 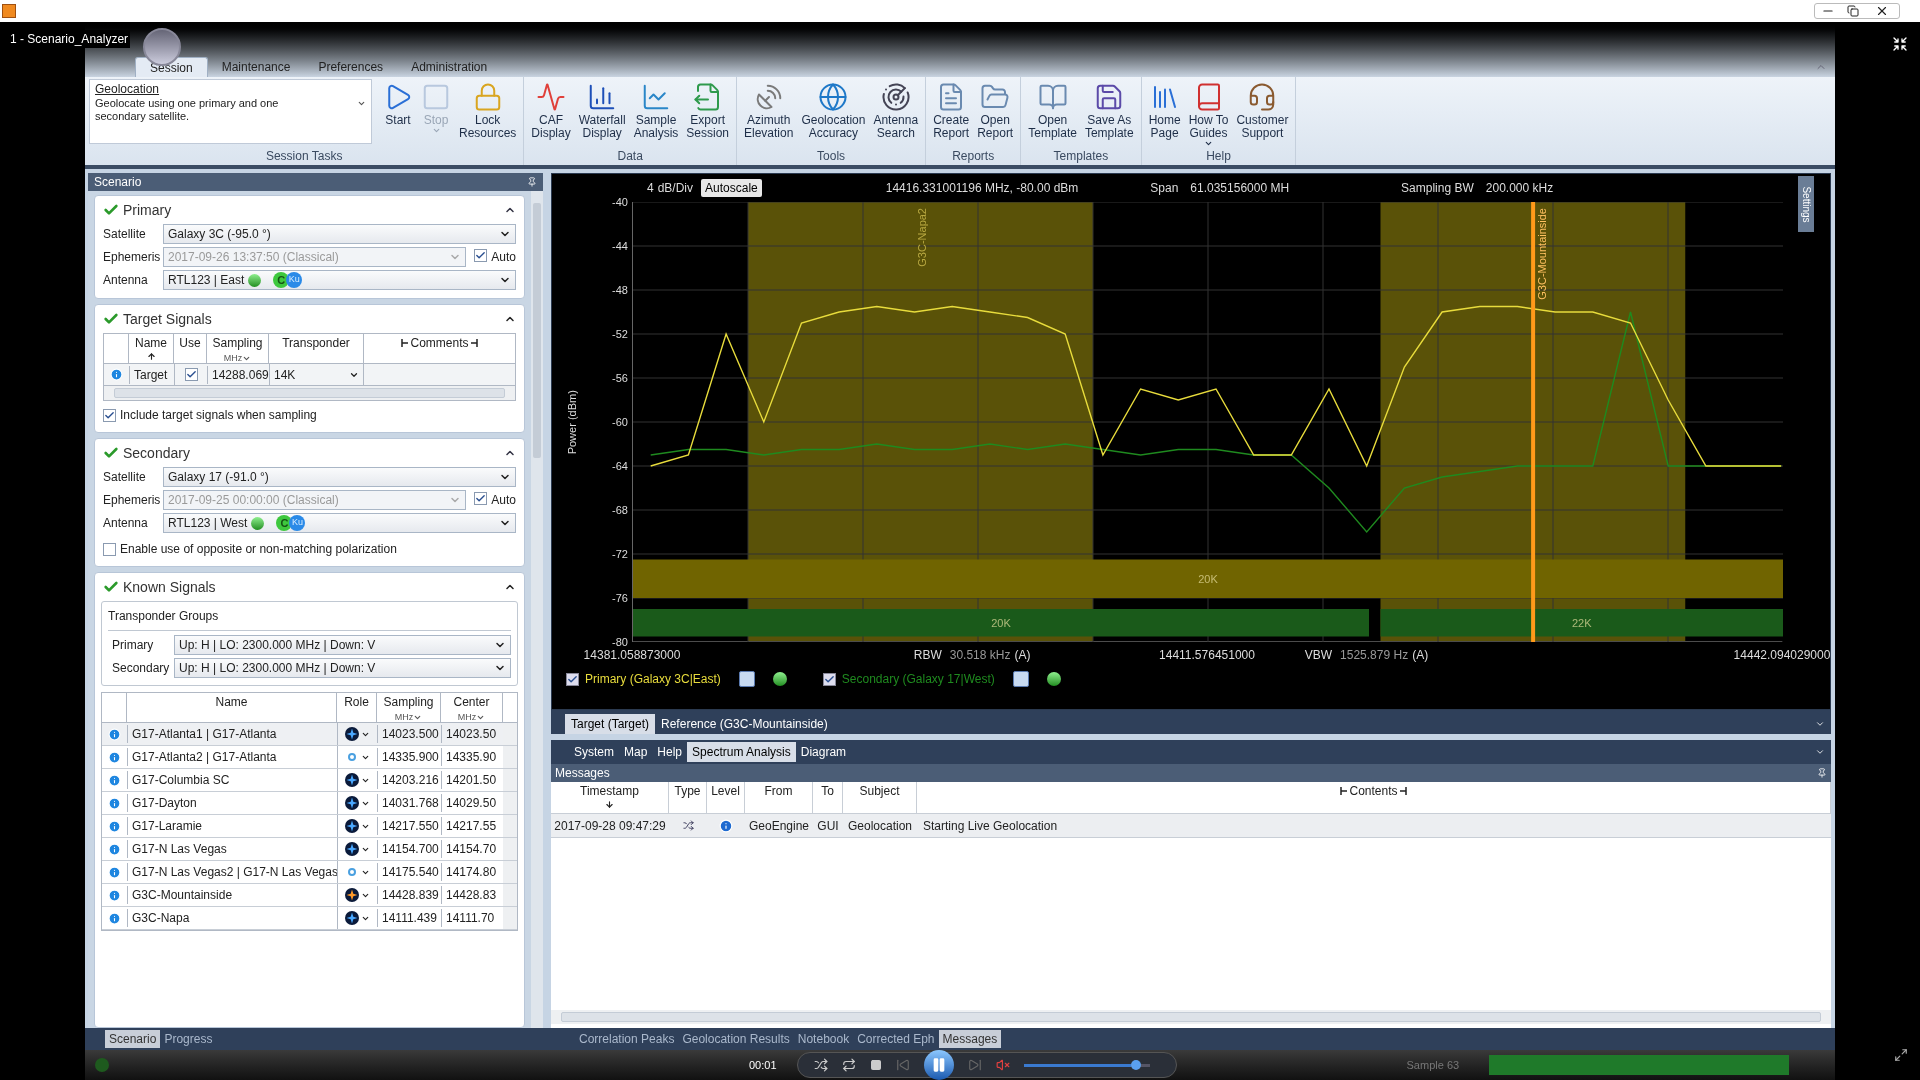 What do you see at coordinates (488, 109) in the screenshot?
I see `ribbon-button: Lock Resources` at bounding box center [488, 109].